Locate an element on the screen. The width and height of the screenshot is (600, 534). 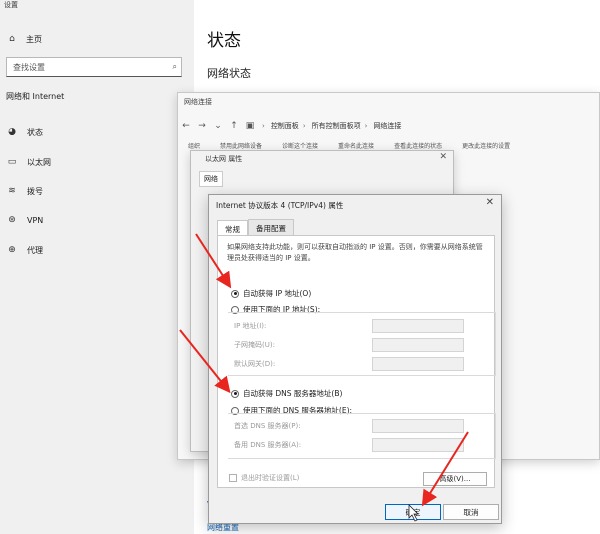
preferred-dns-field: 首选 DNS 服务器(P): is located at coordinates (349, 426).